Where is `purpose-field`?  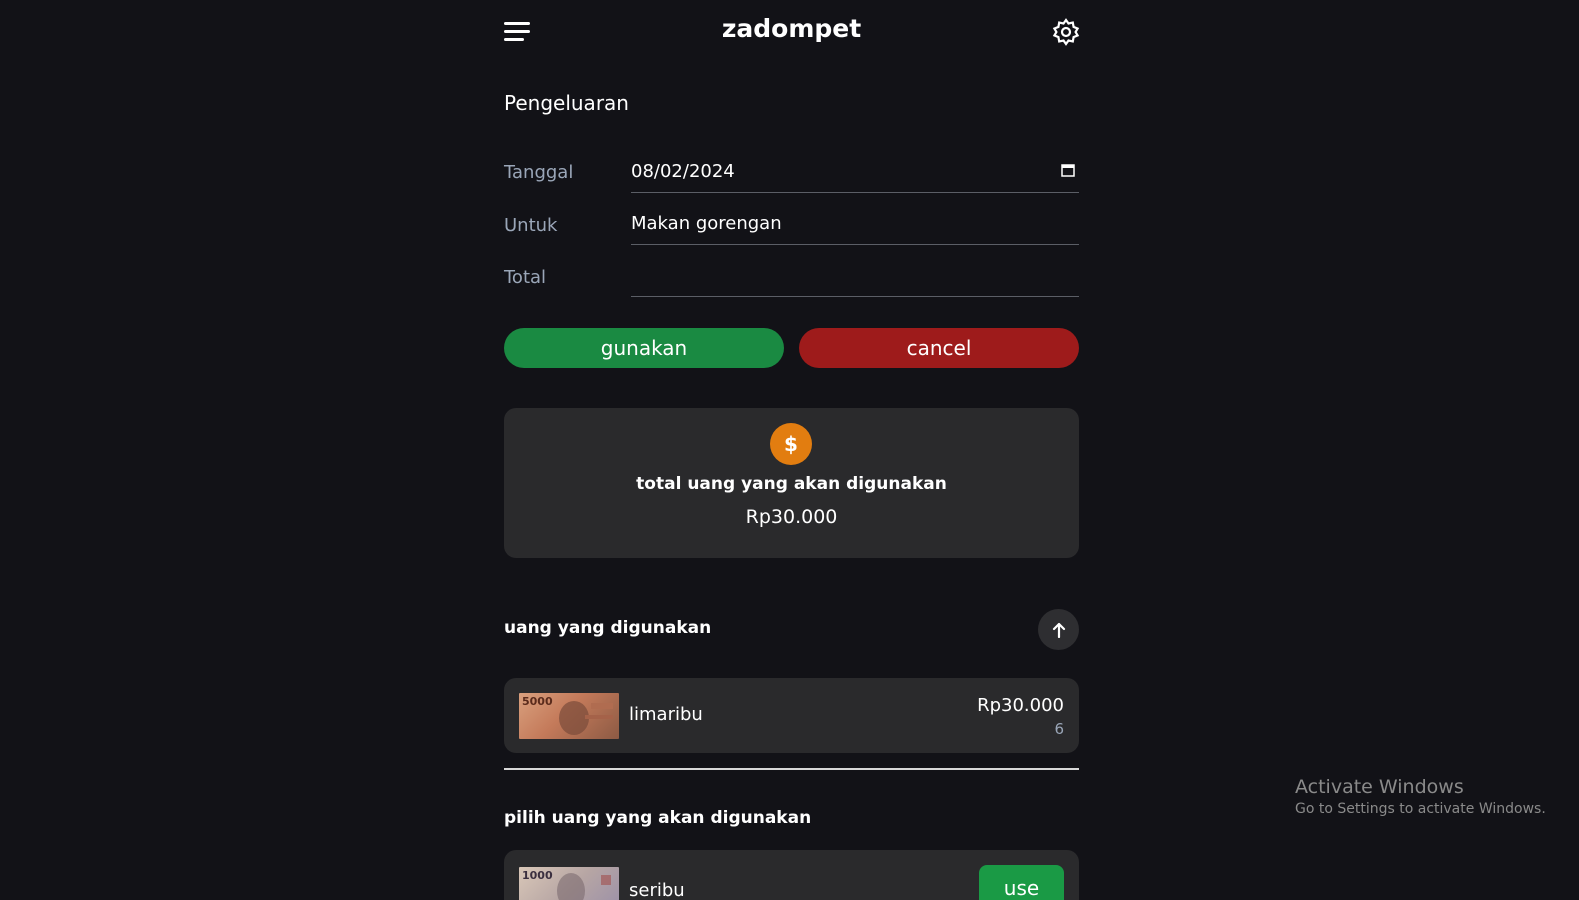
purpose-field is located at coordinates (855, 225).